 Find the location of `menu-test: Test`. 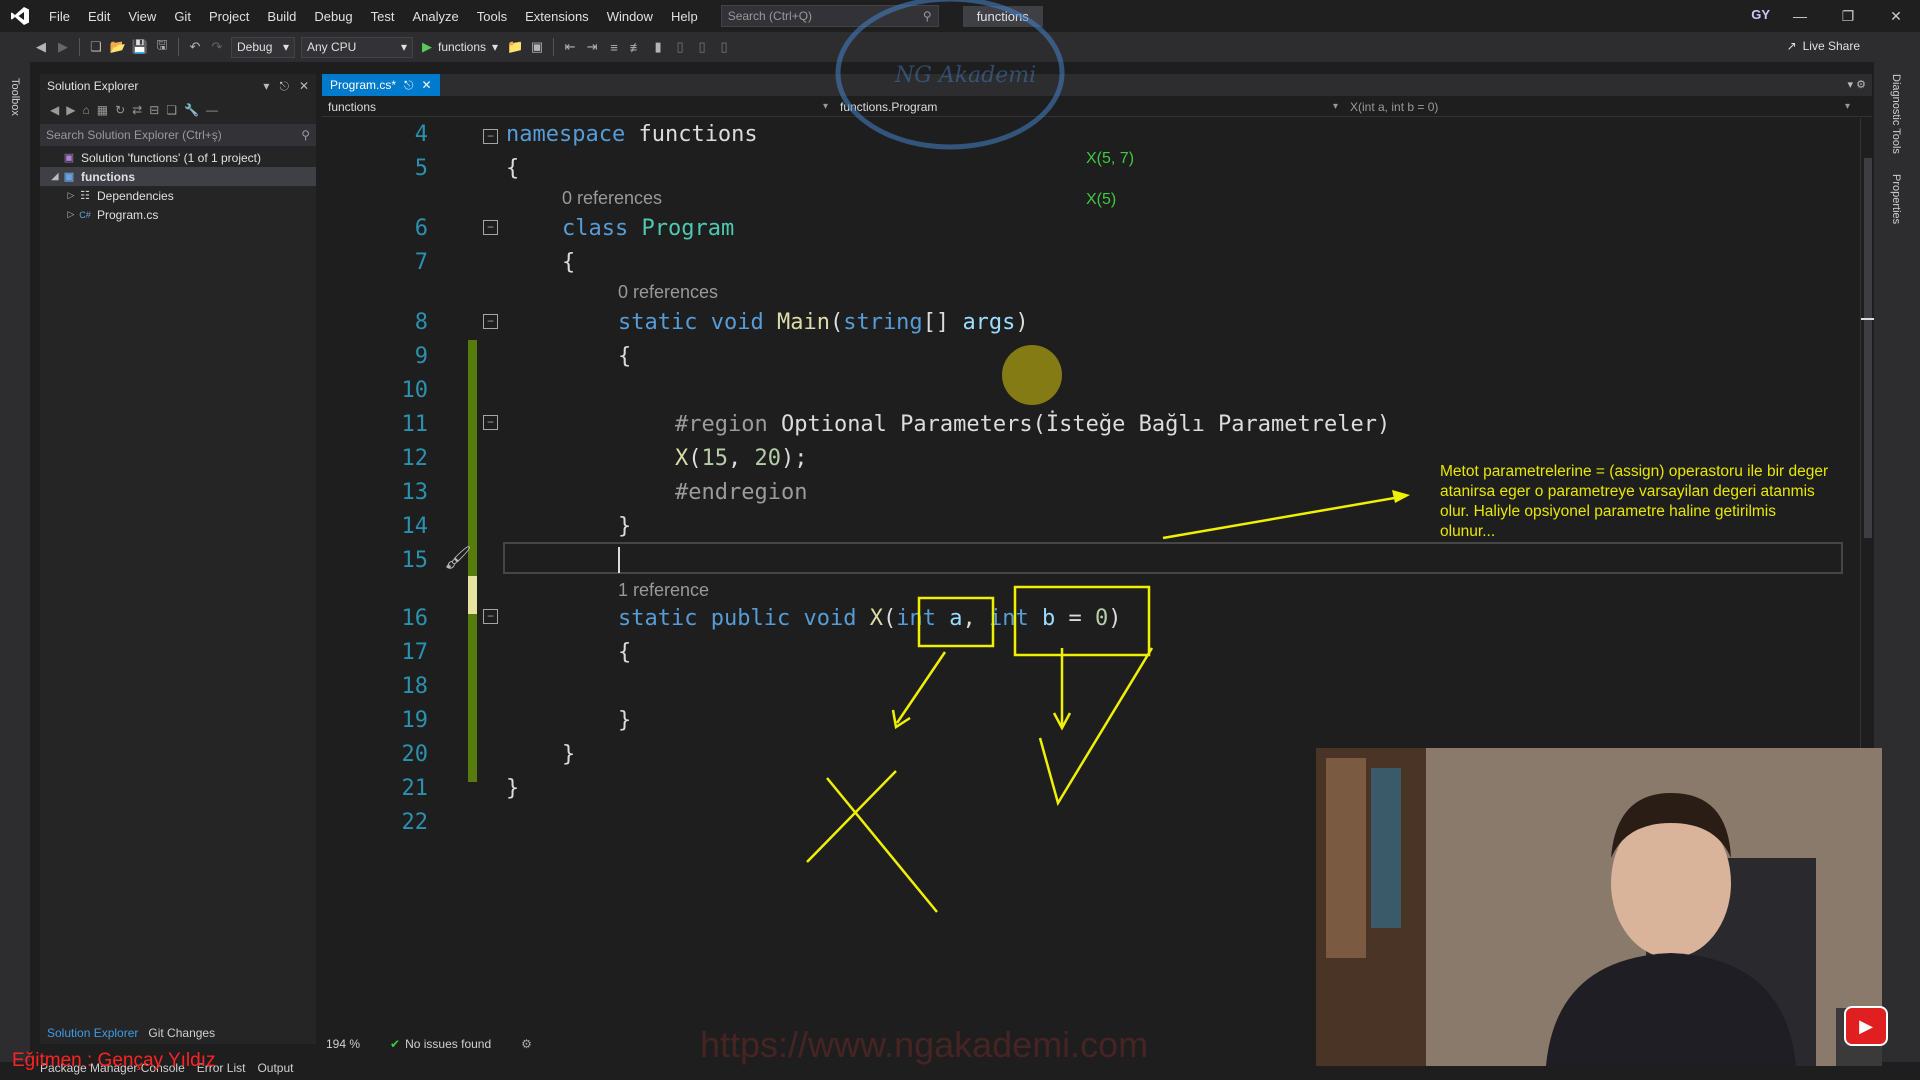

menu-test: Test is located at coordinates (383, 16).